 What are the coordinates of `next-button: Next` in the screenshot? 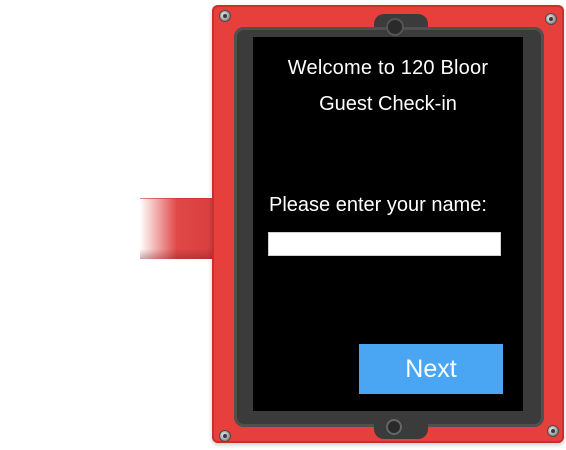 It's located at (431, 369).